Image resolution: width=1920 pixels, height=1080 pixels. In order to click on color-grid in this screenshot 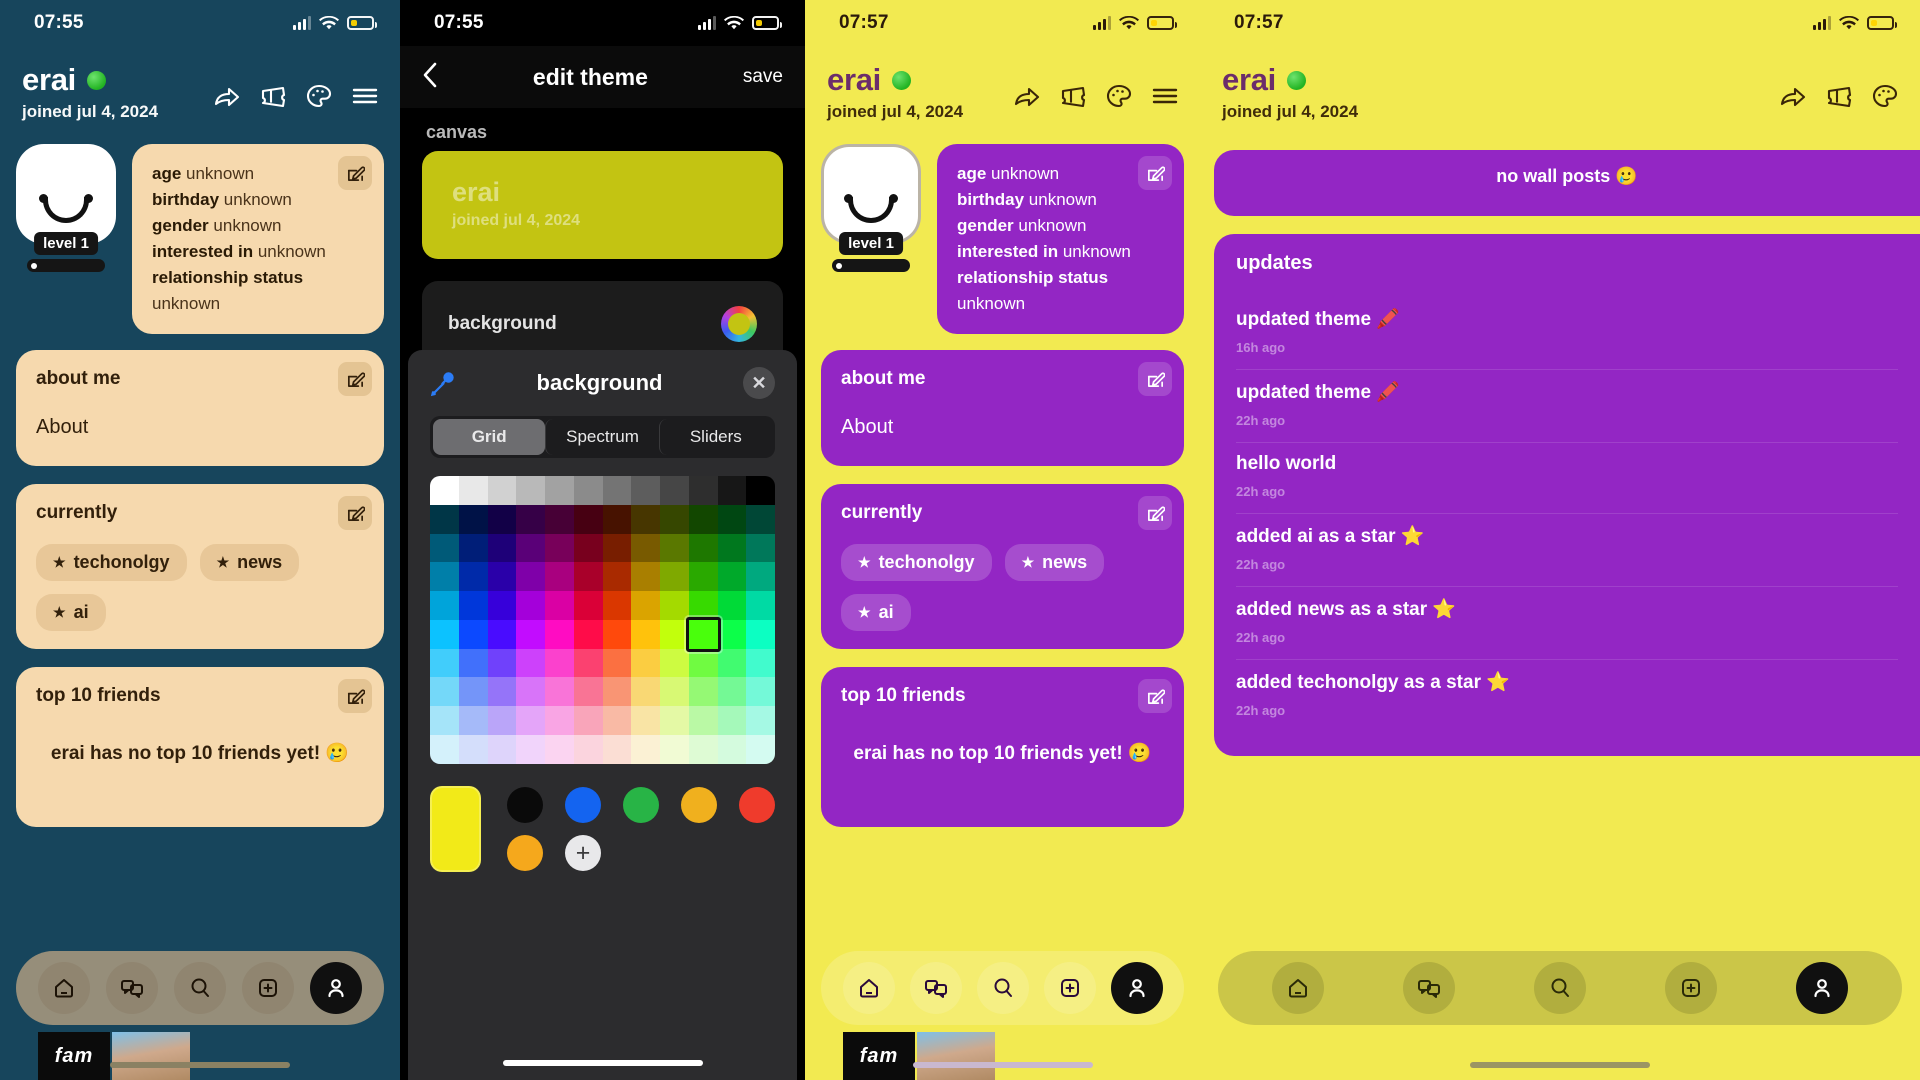, I will do `click(602, 620)`.